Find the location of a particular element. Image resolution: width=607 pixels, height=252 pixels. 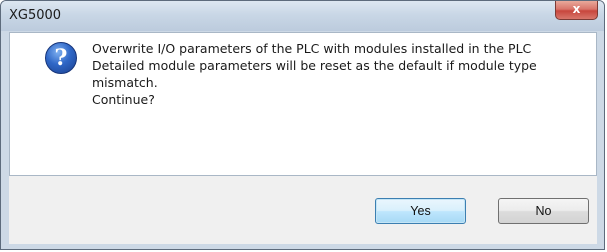

close-button: x is located at coordinates (576, 10).